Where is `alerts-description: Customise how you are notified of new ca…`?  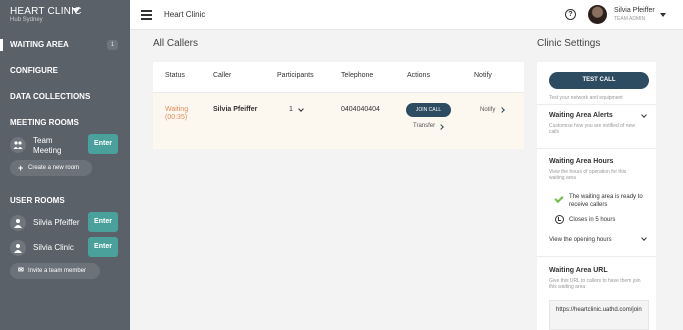 alerts-description: Customise how you are notified of new ca… is located at coordinates (592, 129).